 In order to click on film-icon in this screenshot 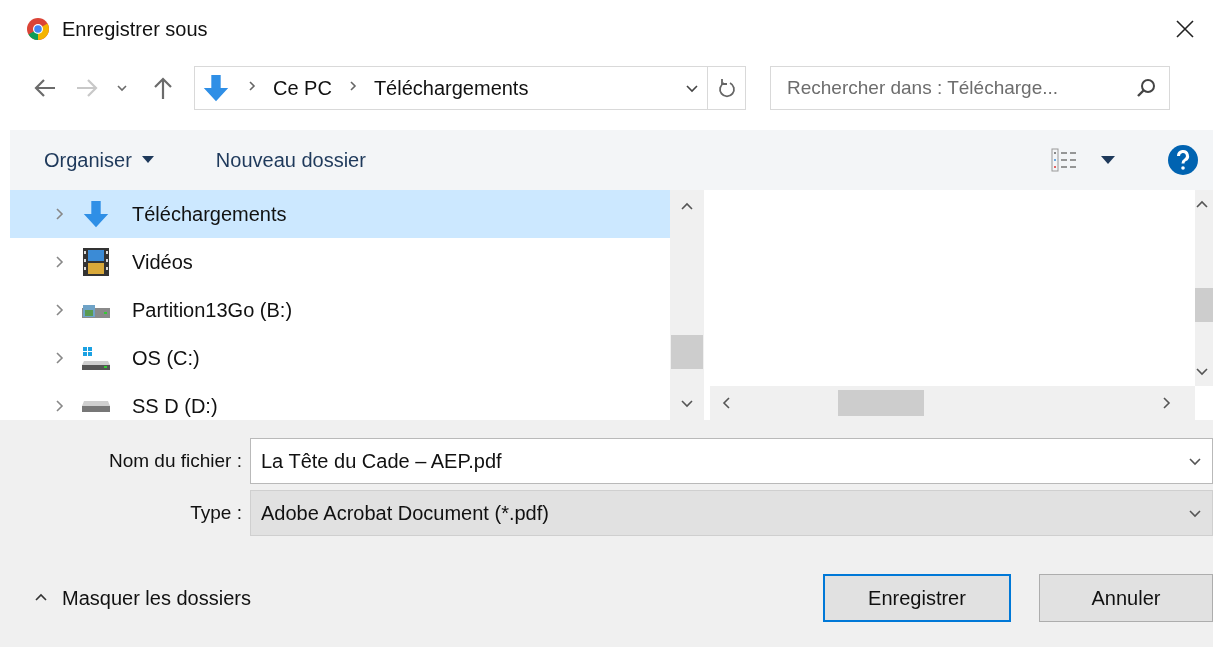, I will do `click(96, 262)`.